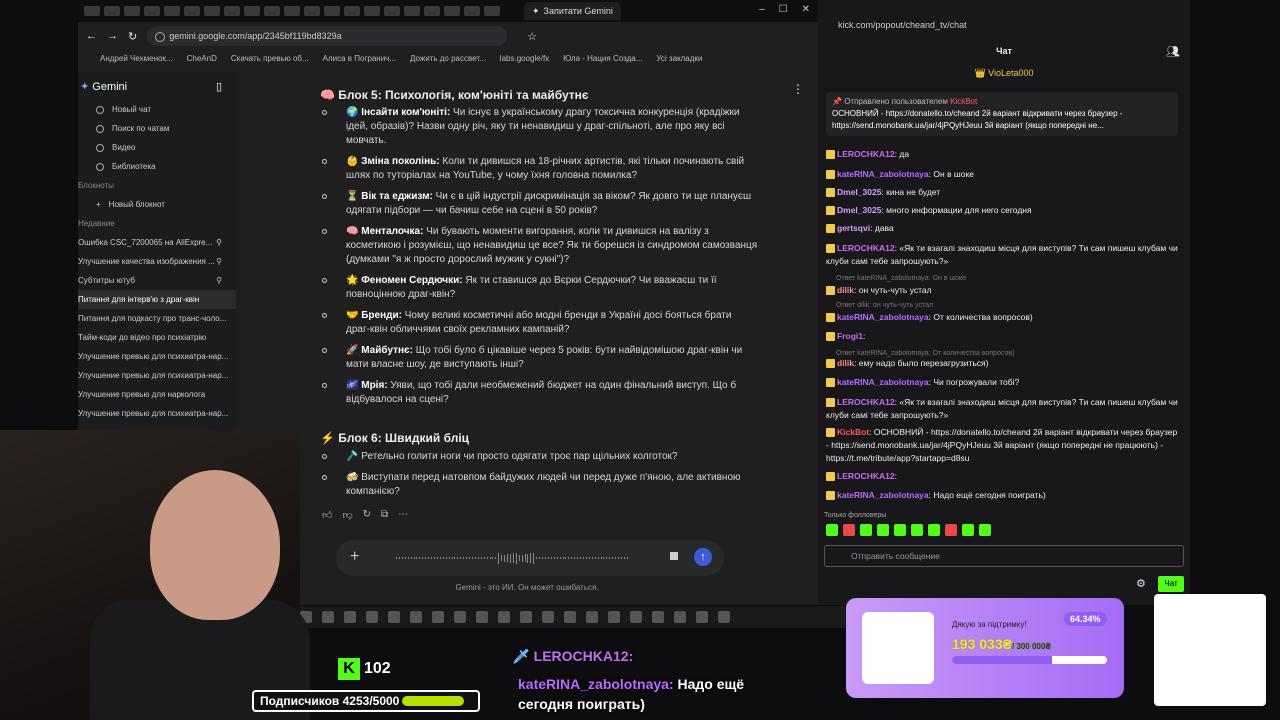  What do you see at coordinates (157, 109) in the screenshot?
I see `new-chat-button: Новый чат` at bounding box center [157, 109].